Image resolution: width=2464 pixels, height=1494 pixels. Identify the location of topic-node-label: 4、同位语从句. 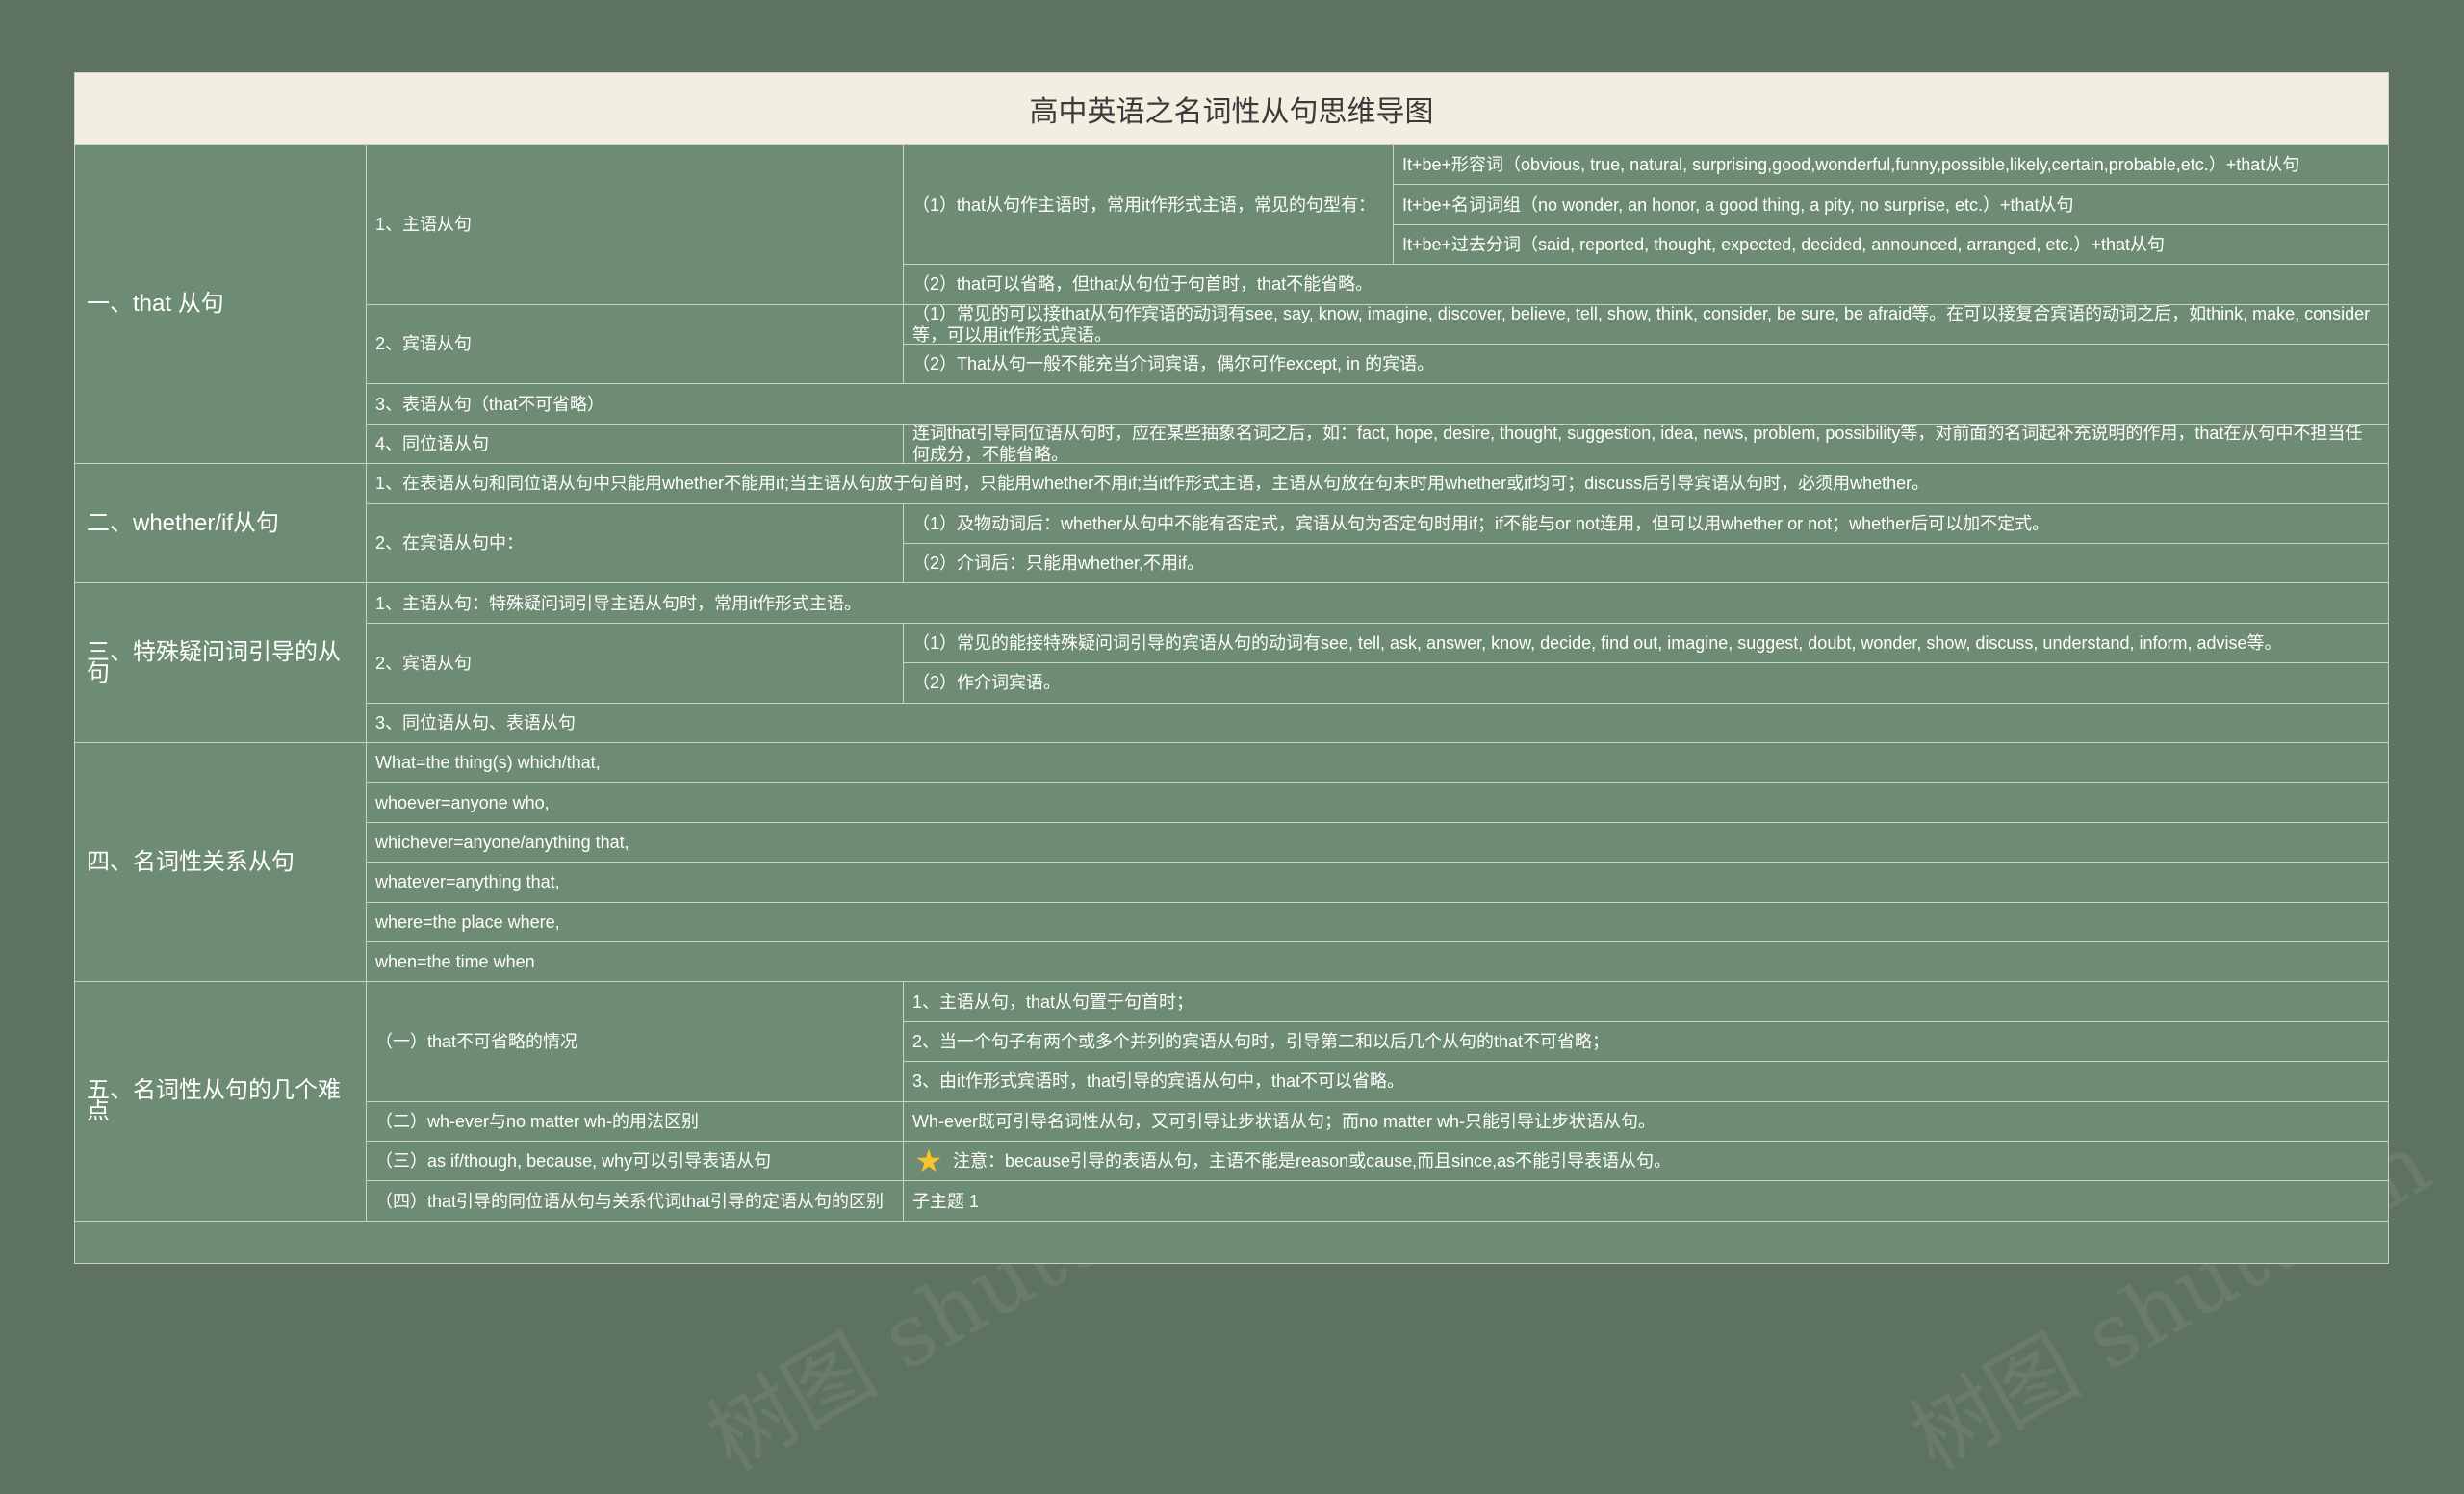
(432, 443).